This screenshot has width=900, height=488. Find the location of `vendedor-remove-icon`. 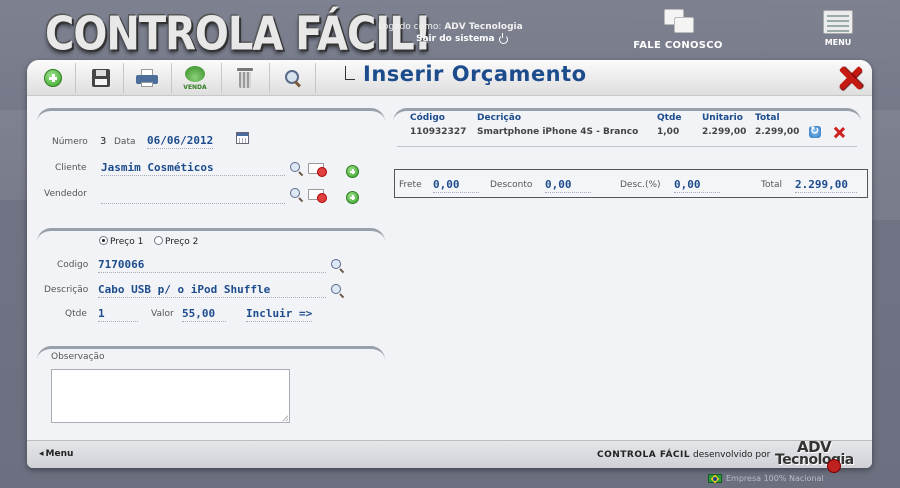

vendedor-remove-icon is located at coordinates (317, 196).